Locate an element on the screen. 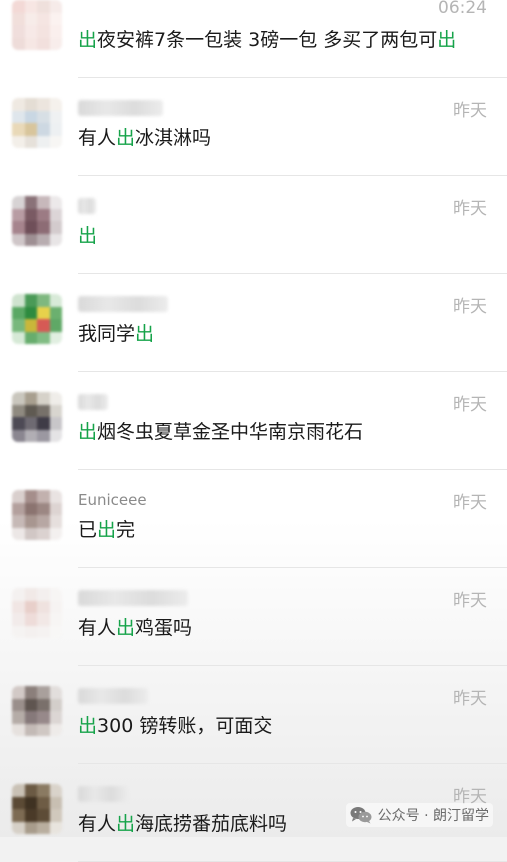 The height and width of the screenshot is (862, 507). message-text: 出夜安裤7条一包装 3磅一包 多买了两包可出 is located at coordinates (267, 40).